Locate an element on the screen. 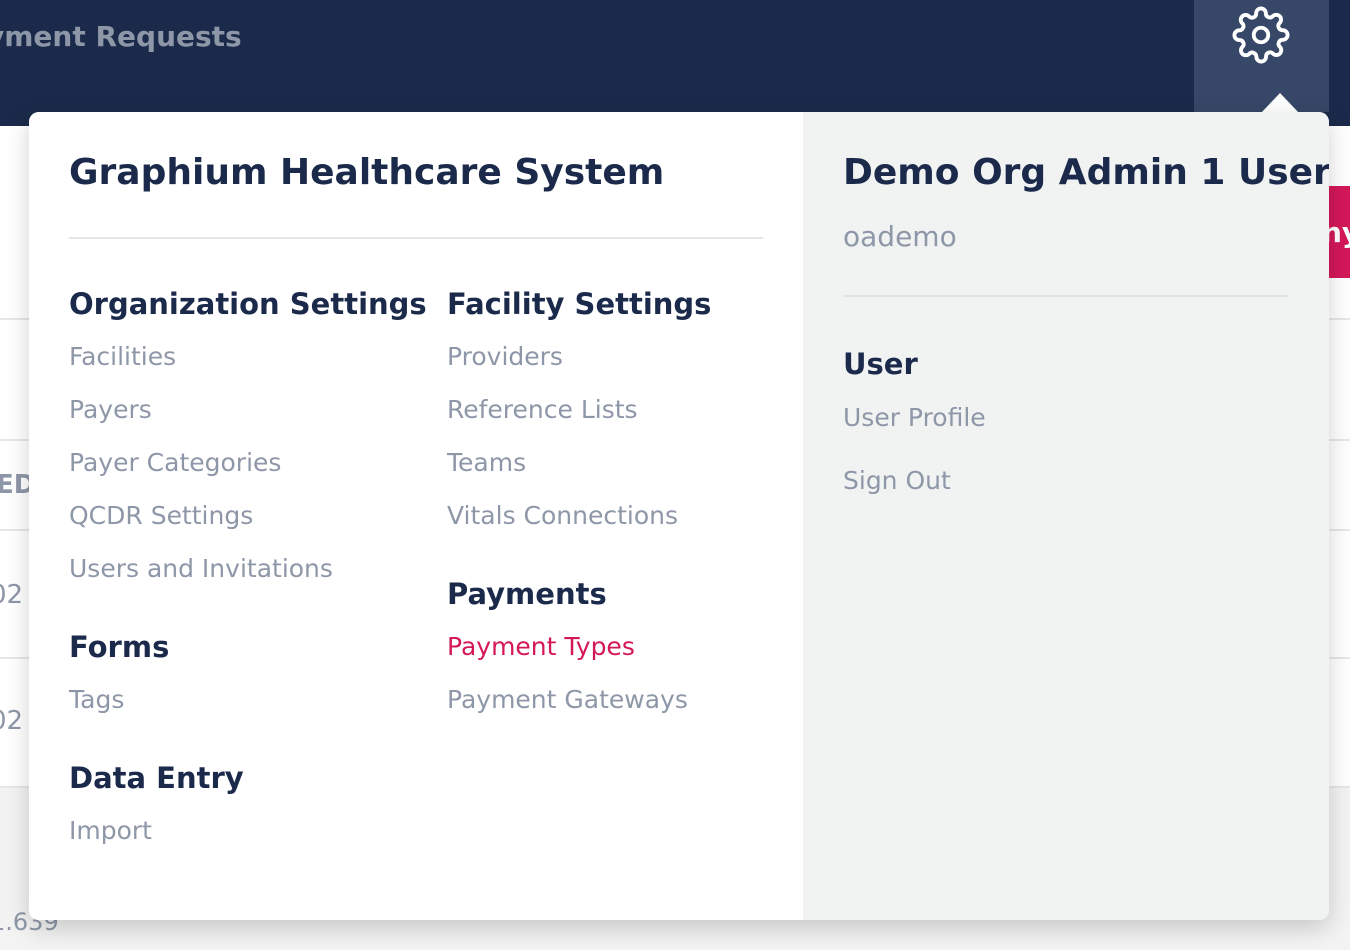 The height and width of the screenshot is (950, 1350). forms-section: Forms Tags is located at coordinates (119, 672).